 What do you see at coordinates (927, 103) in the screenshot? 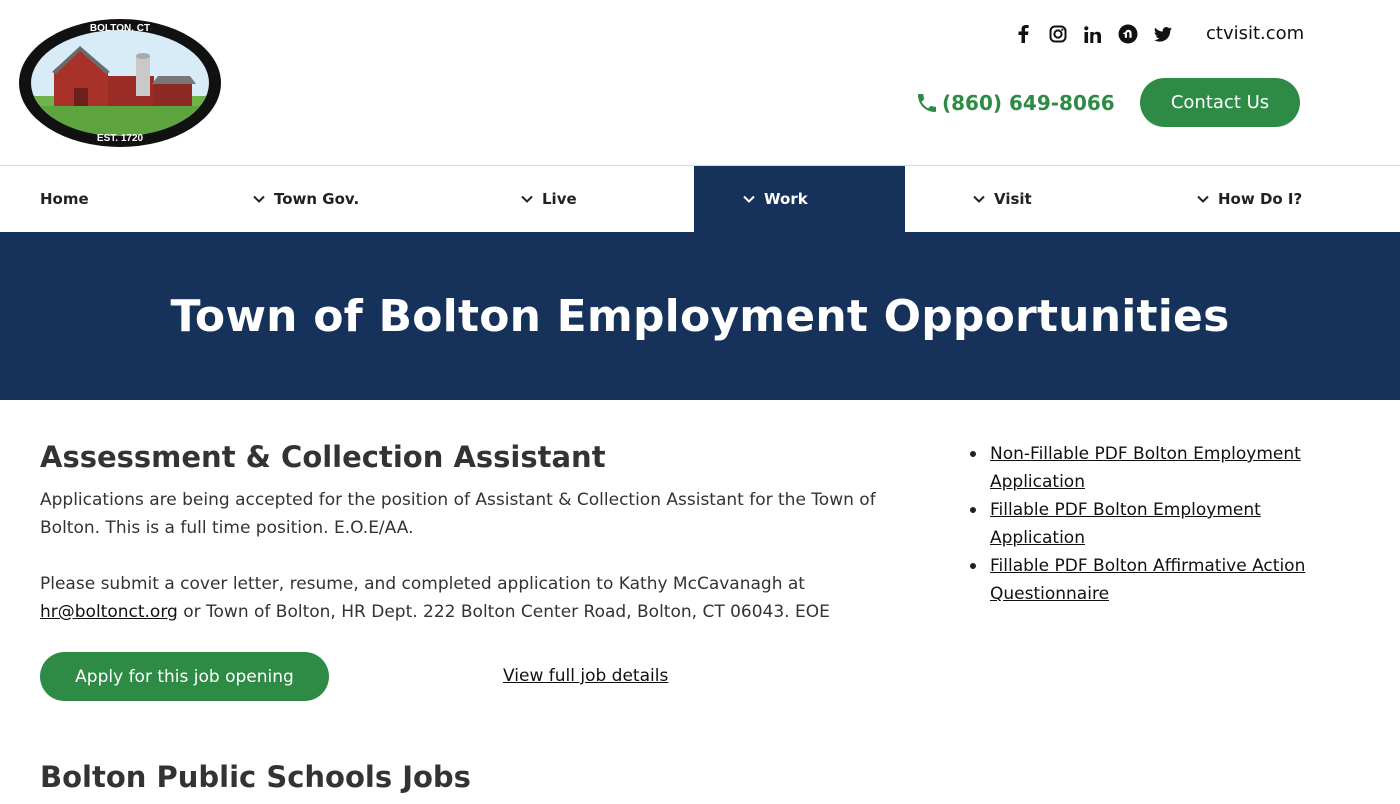
I see `phone-icon` at bounding box center [927, 103].